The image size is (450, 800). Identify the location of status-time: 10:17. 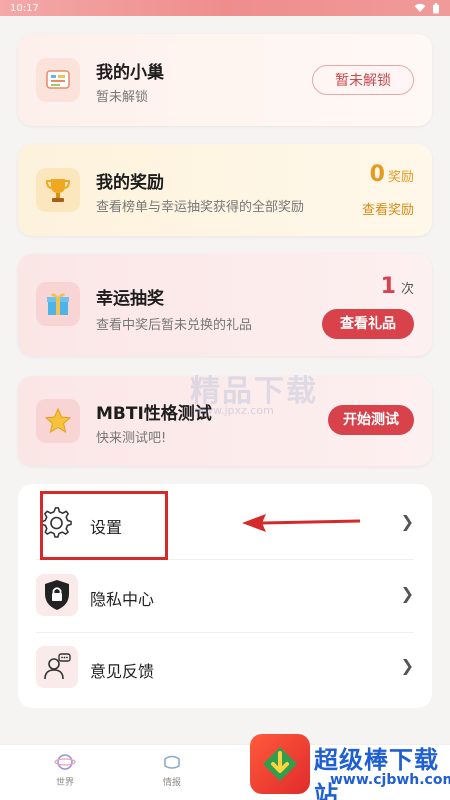
(24, 8).